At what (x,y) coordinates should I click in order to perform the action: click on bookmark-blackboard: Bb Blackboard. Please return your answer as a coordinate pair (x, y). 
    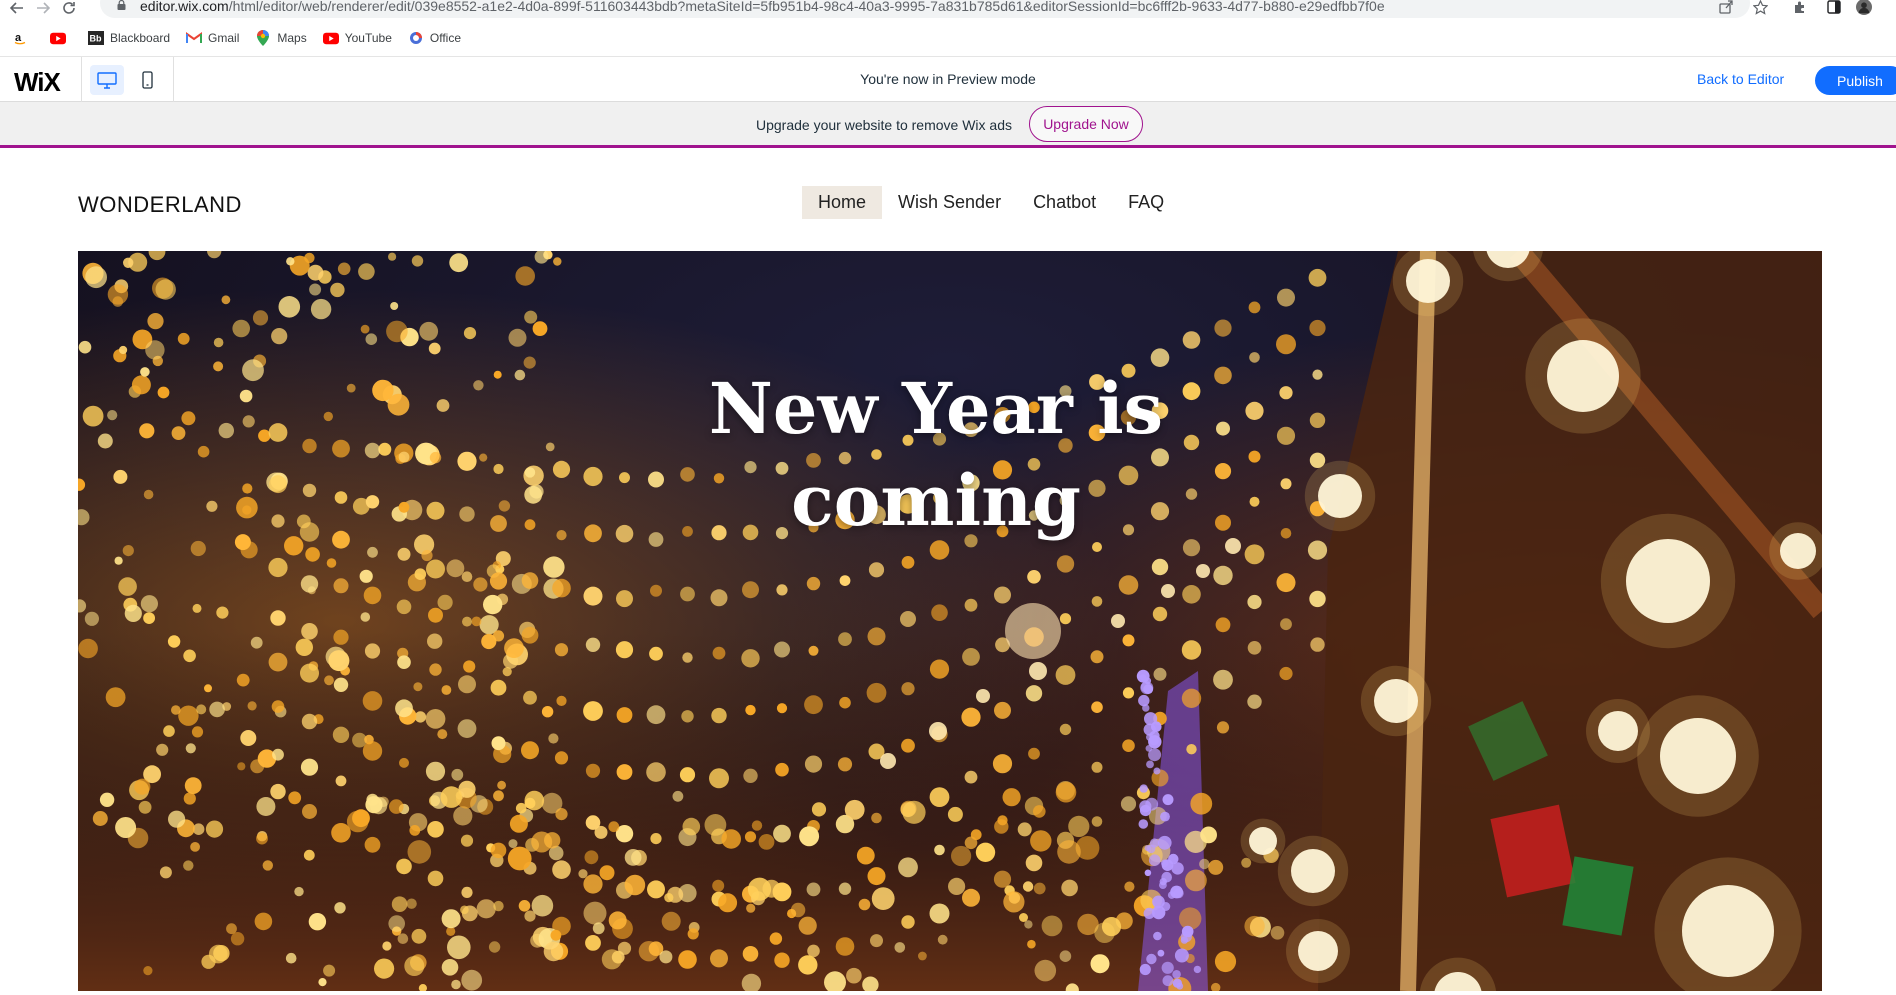
    Looking at the image, I should click on (129, 38).